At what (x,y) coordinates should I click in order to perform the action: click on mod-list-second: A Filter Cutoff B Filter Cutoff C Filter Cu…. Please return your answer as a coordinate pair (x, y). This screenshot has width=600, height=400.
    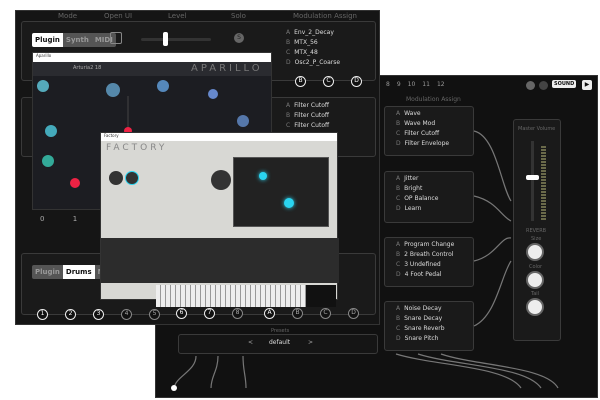
    Looking at the image, I should click on (308, 115).